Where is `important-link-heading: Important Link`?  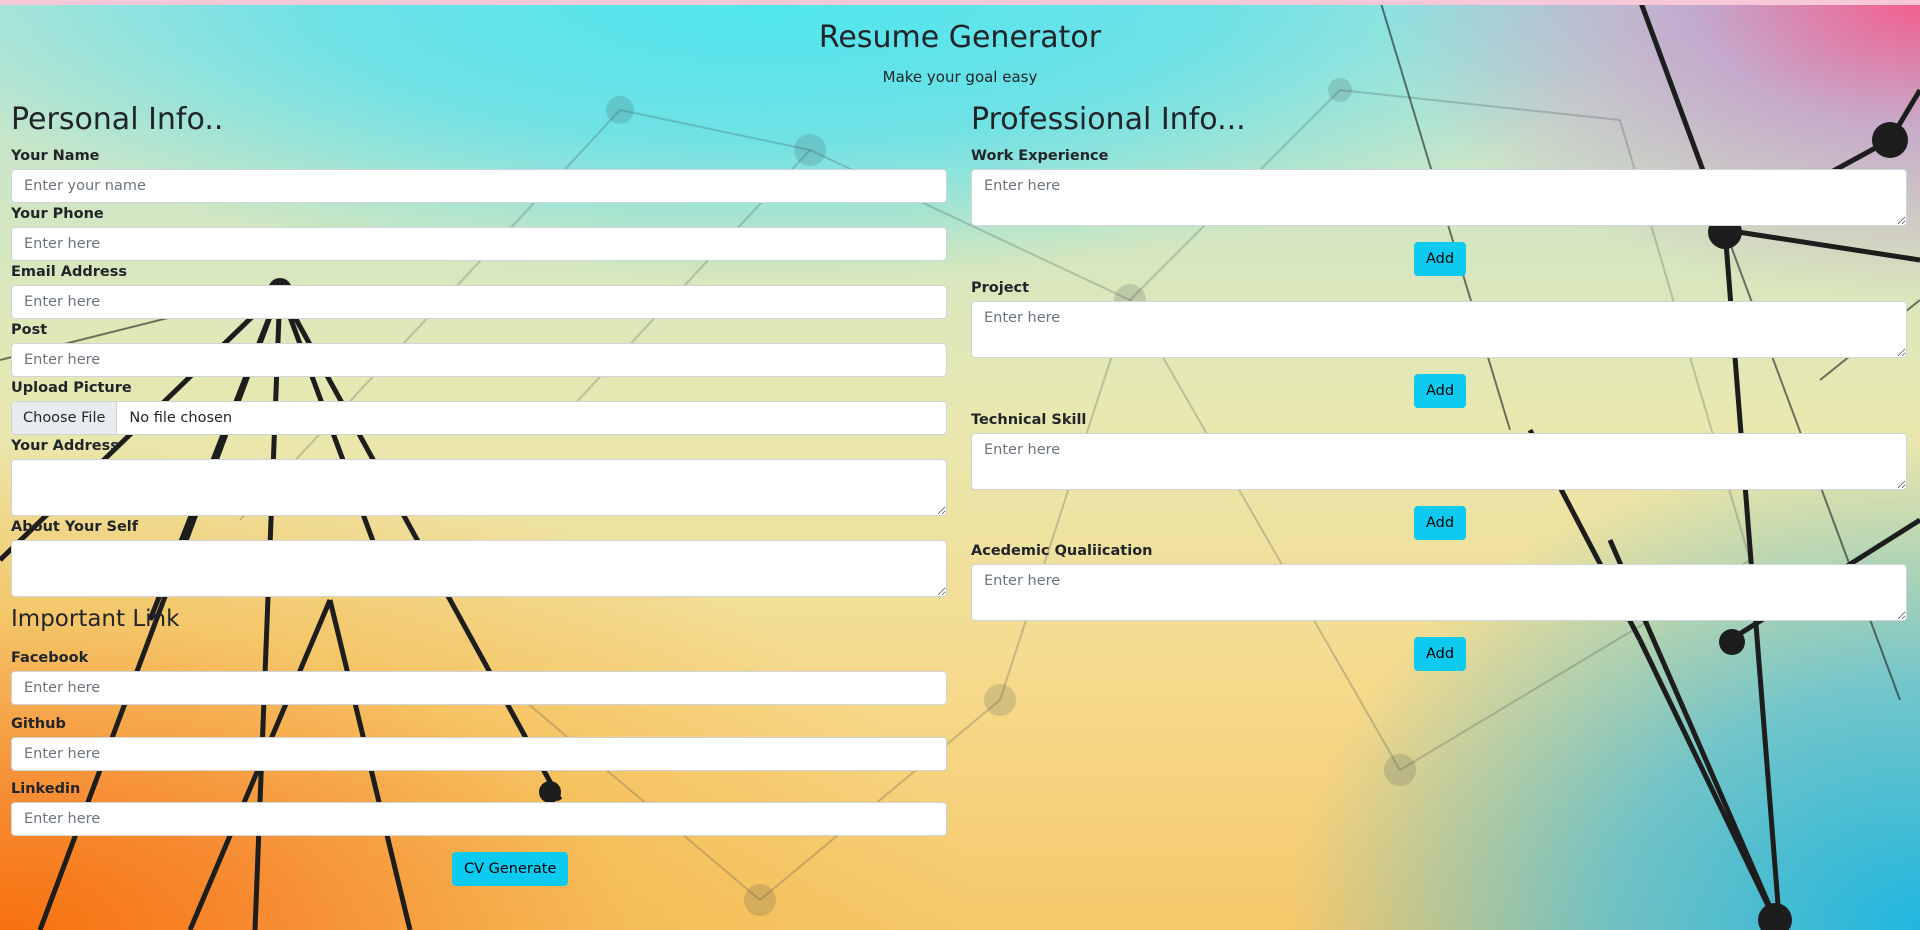
important-link-heading: Important Link is located at coordinates (95, 619).